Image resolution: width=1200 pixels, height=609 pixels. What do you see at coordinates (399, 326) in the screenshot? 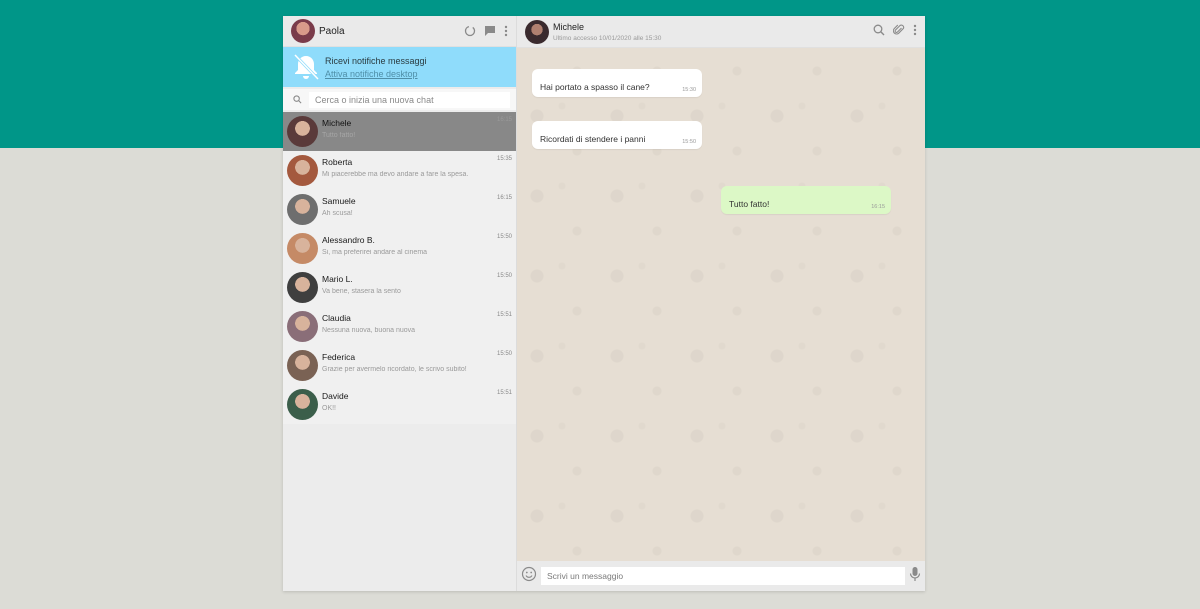
I see `chat-item: Claudia Nessuna nuova, buona nuova 15:51` at bounding box center [399, 326].